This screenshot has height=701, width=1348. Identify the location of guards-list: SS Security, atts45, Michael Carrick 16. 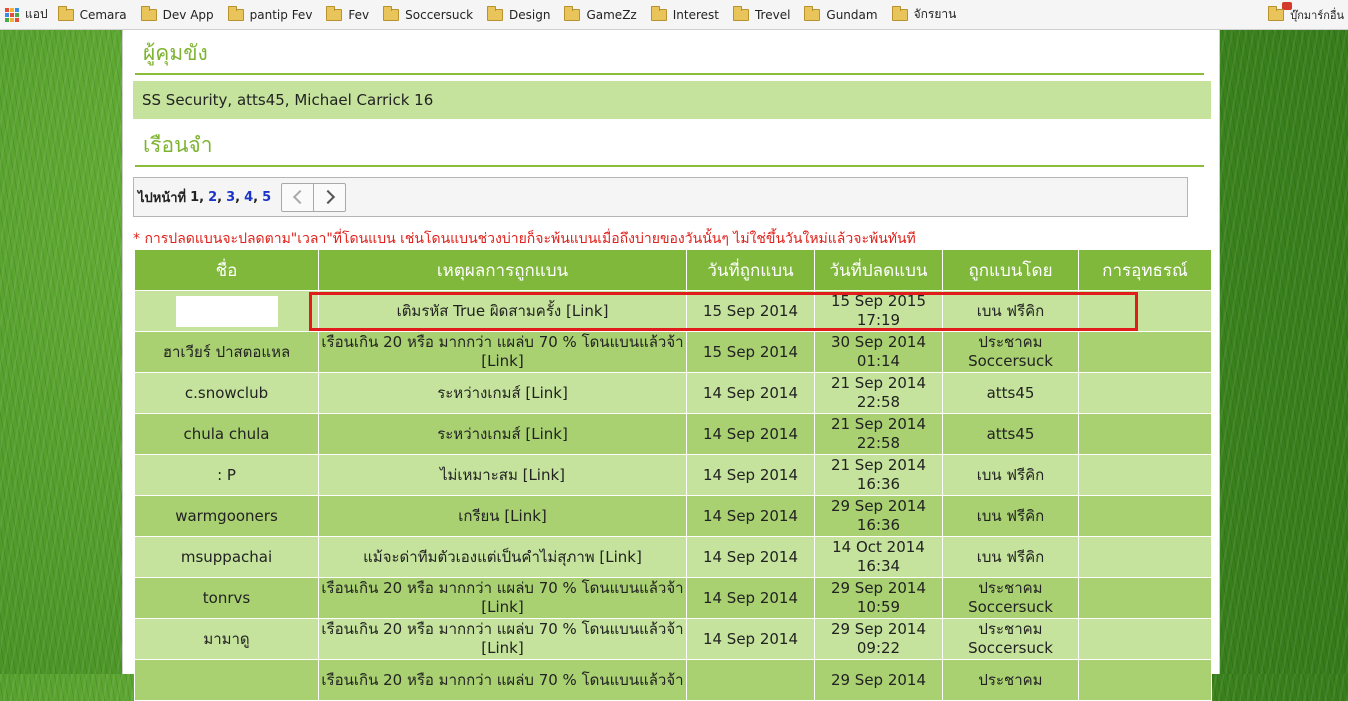
(672, 100).